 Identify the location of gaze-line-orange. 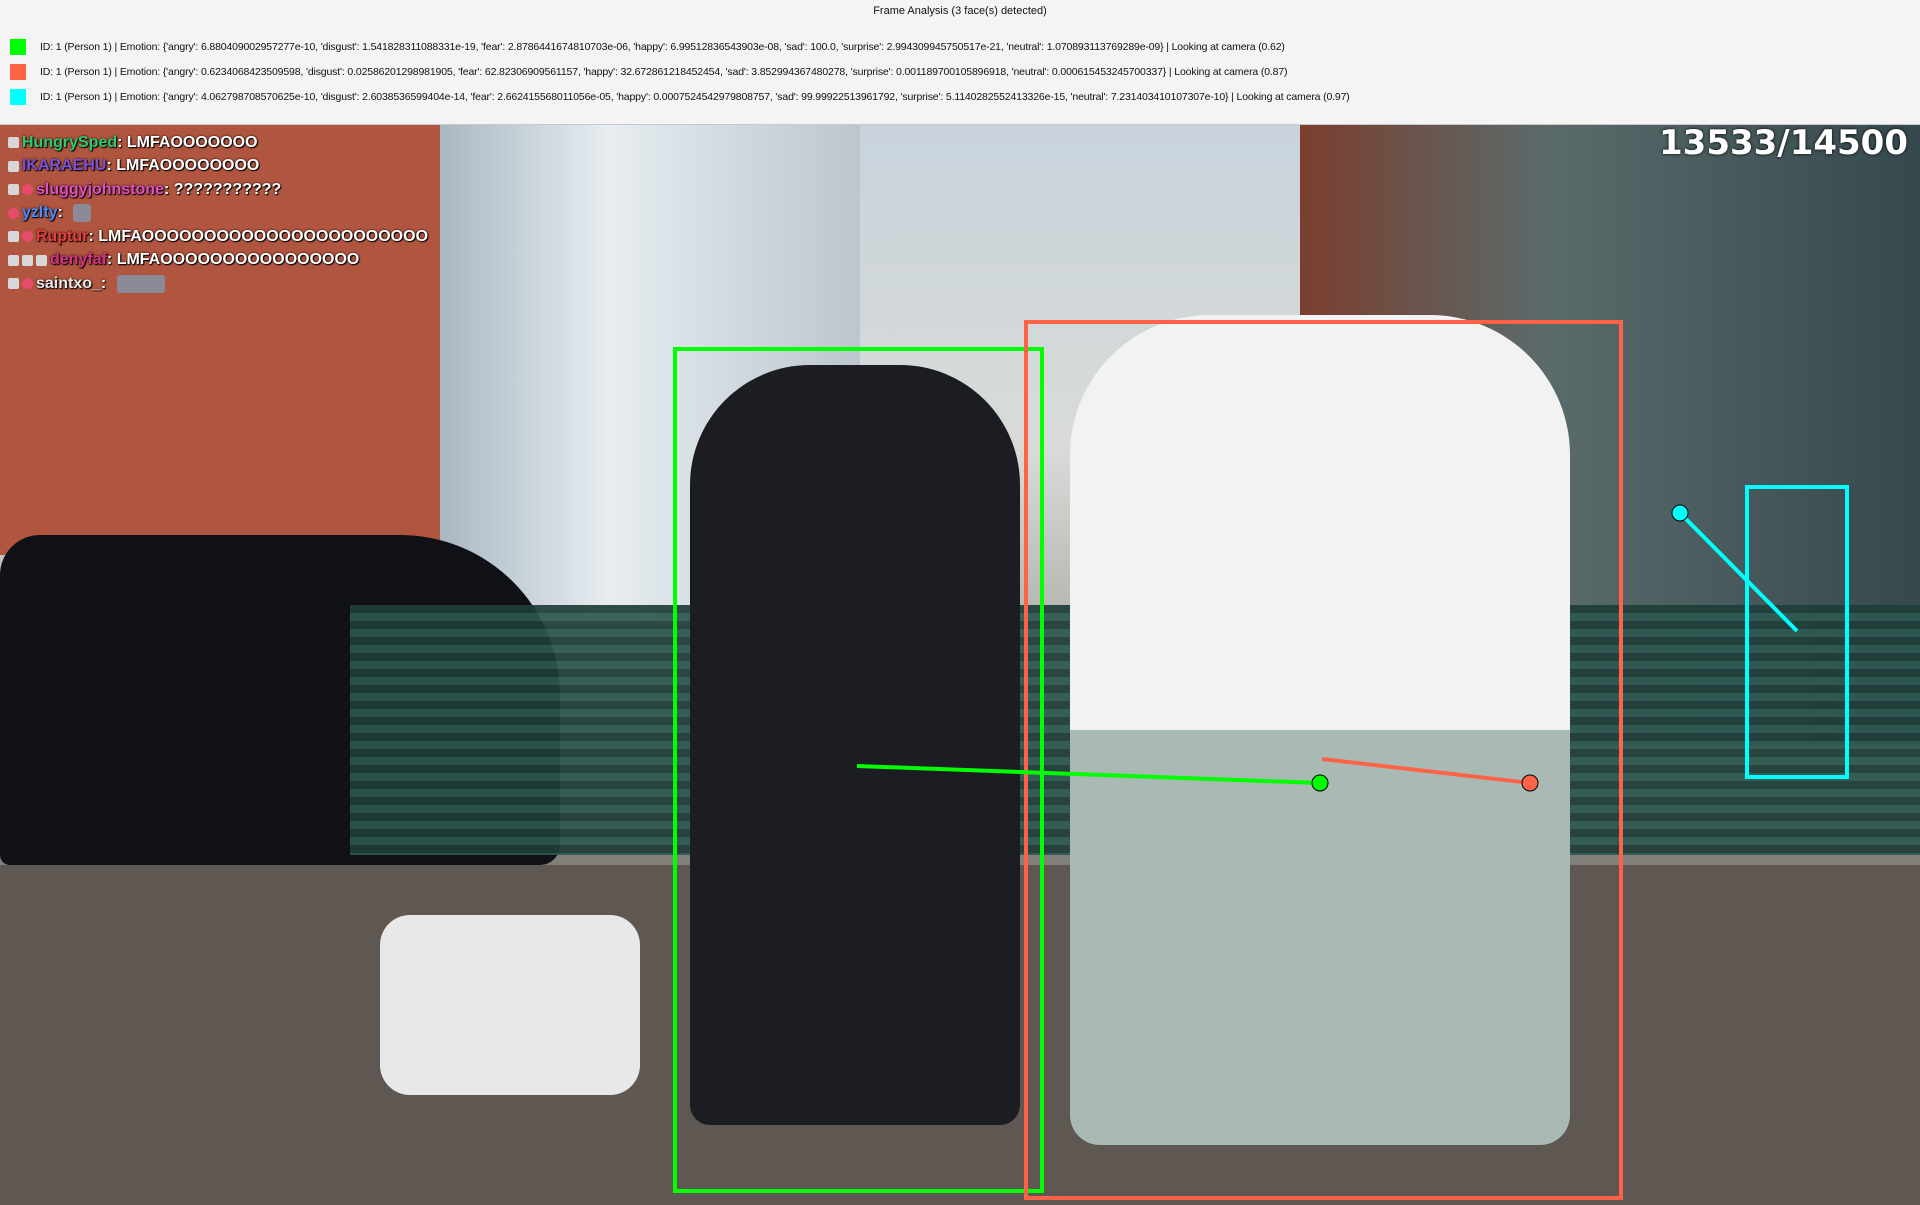
(1426, 771).